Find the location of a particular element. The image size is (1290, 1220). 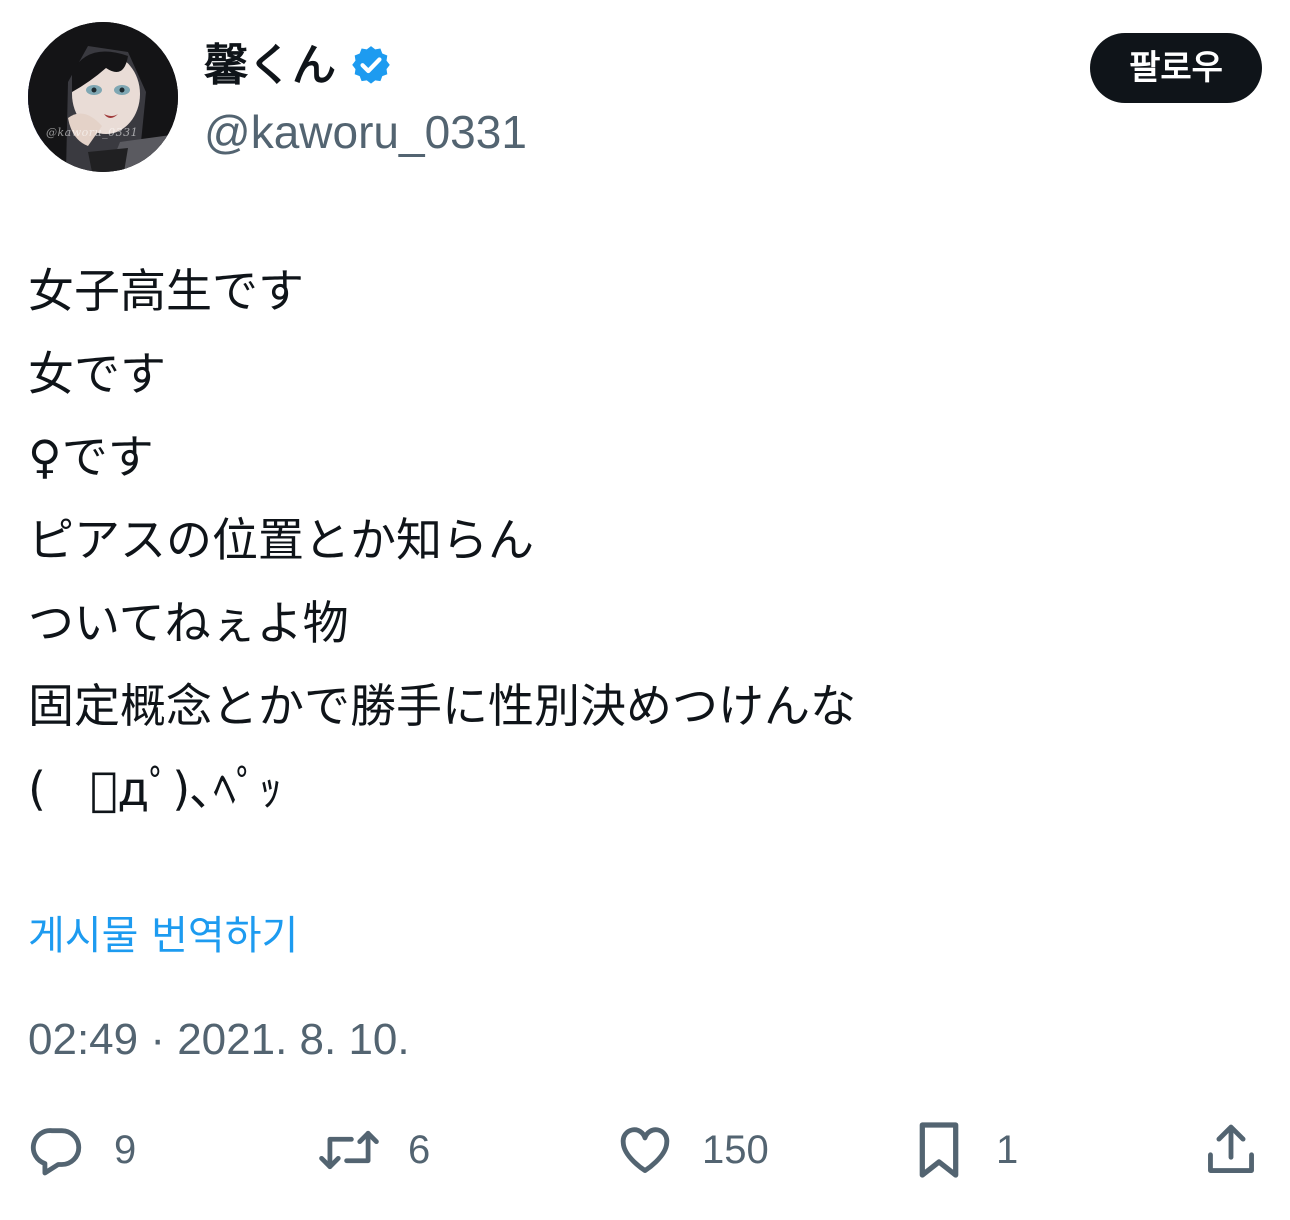

share-icon is located at coordinates (1231, 1150).